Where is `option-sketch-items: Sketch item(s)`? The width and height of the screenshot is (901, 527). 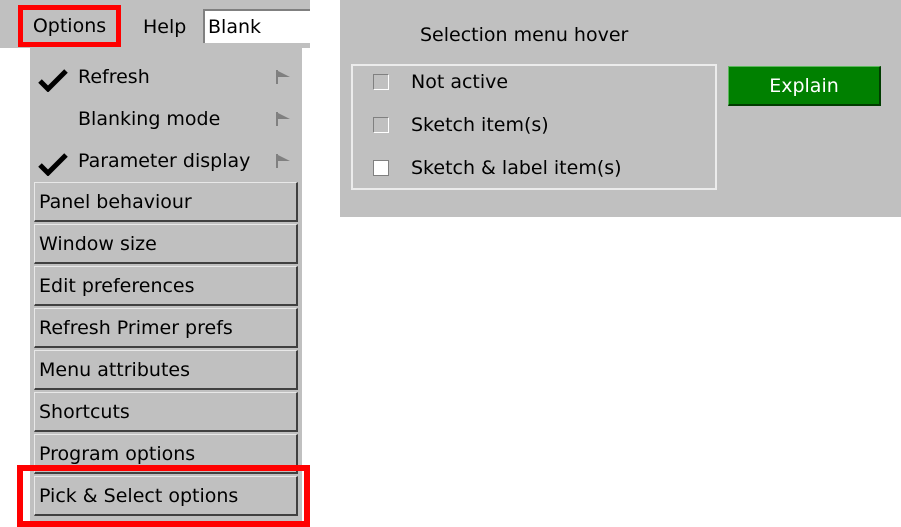 option-sketch-items: Sketch item(s) is located at coordinates (461, 125).